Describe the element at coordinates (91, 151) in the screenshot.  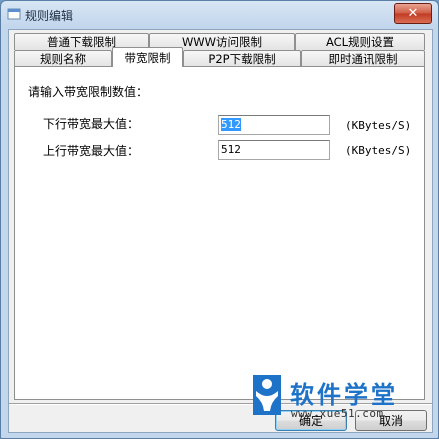
I see `upload-max-label: 上行带宽最大值：` at that location.